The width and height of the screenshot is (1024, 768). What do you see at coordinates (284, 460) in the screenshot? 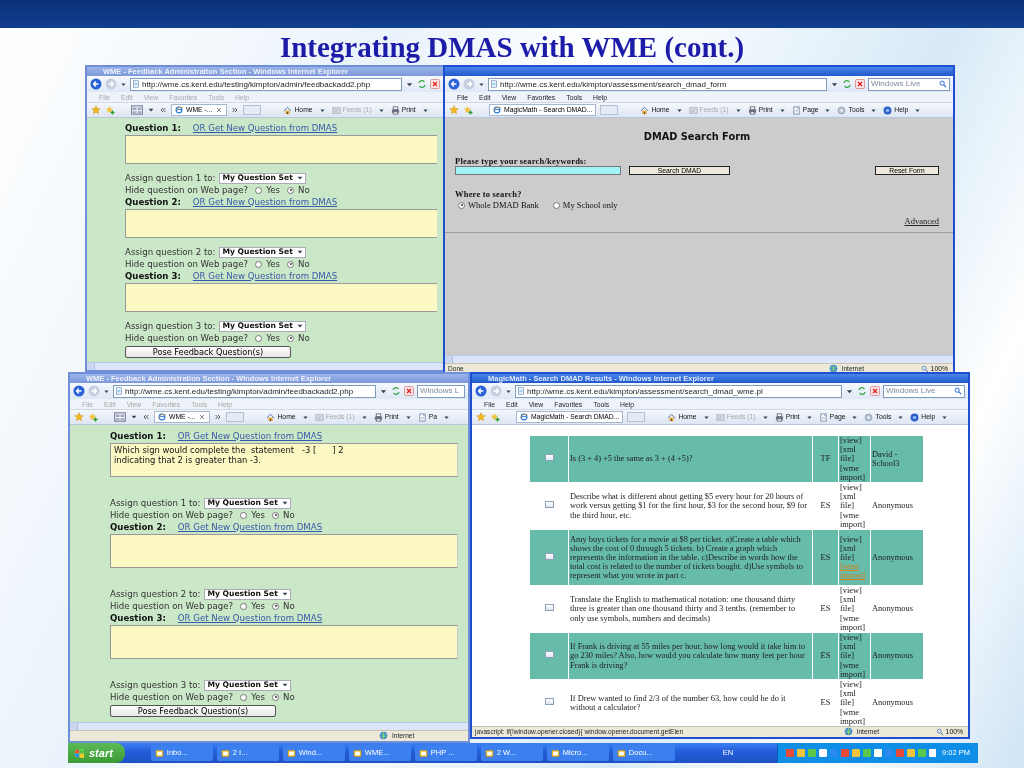
I see `question-field: Which sign would complete the statement -3 [ ] 2 indicating that 2 is greater than -3.` at bounding box center [284, 460].